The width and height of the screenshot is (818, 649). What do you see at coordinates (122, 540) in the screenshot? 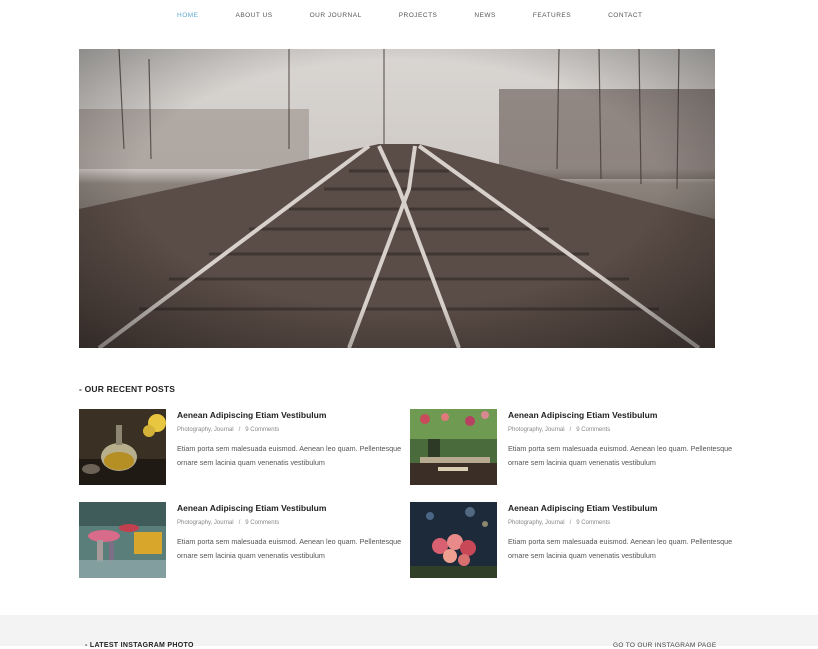
I see `post-thumbnail-rainy-street` at bounding box center [122, 540].